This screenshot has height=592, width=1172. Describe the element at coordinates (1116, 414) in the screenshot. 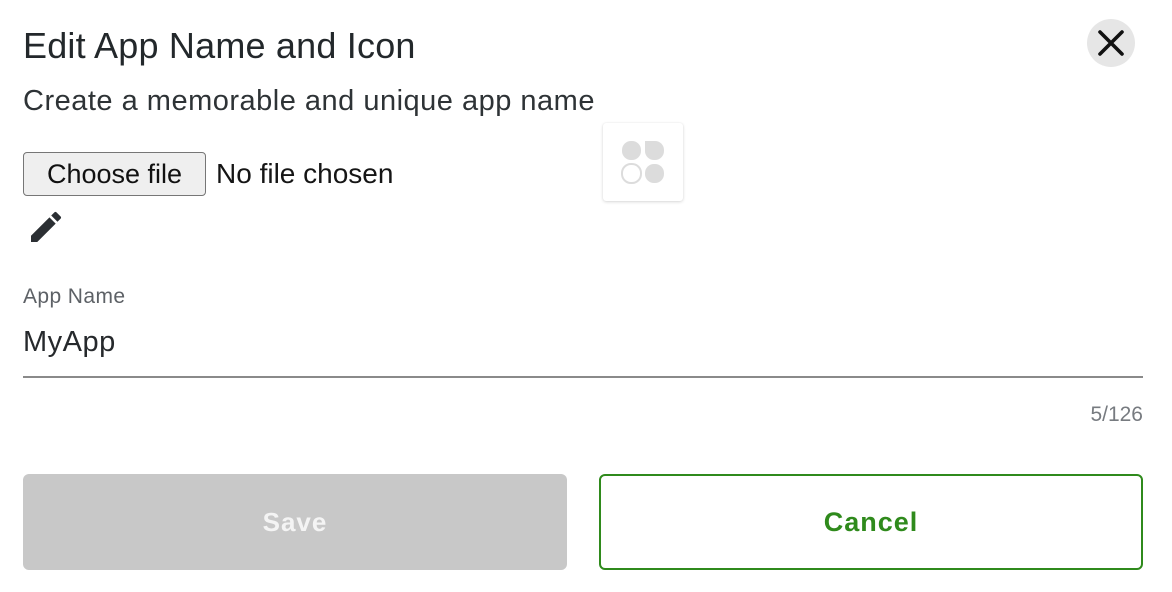

I see `character-counter: 5/126` at that location.